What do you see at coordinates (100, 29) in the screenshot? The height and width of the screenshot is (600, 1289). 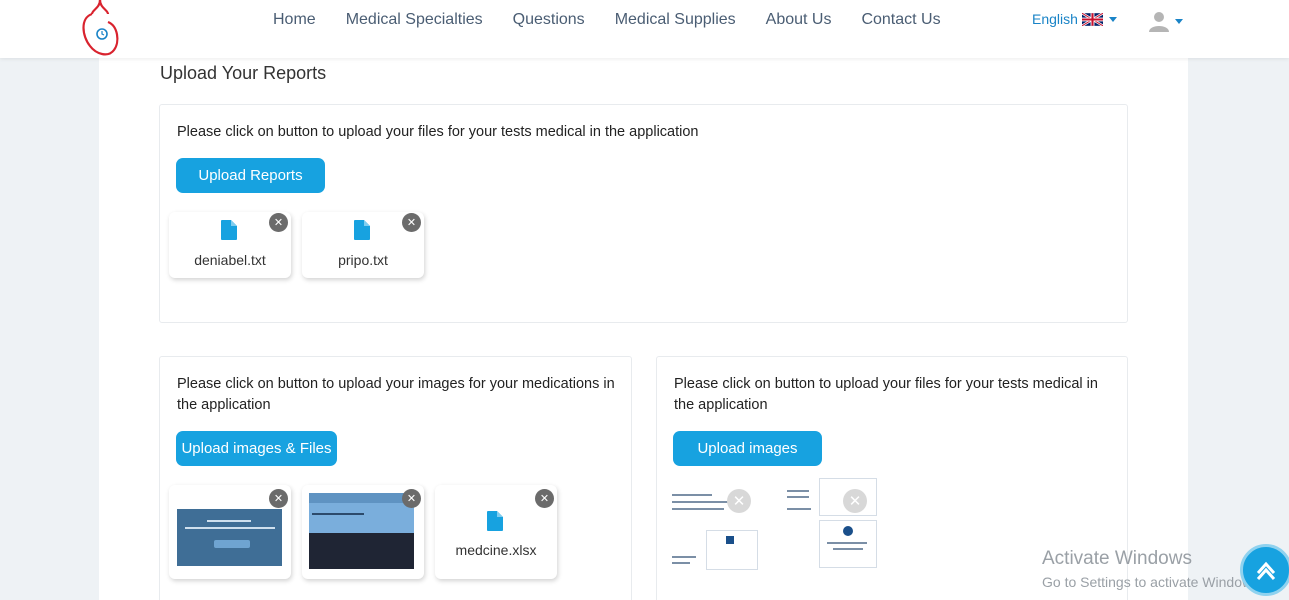 I see `logo-stethoscope-icon` at bounding box center [100, 29].